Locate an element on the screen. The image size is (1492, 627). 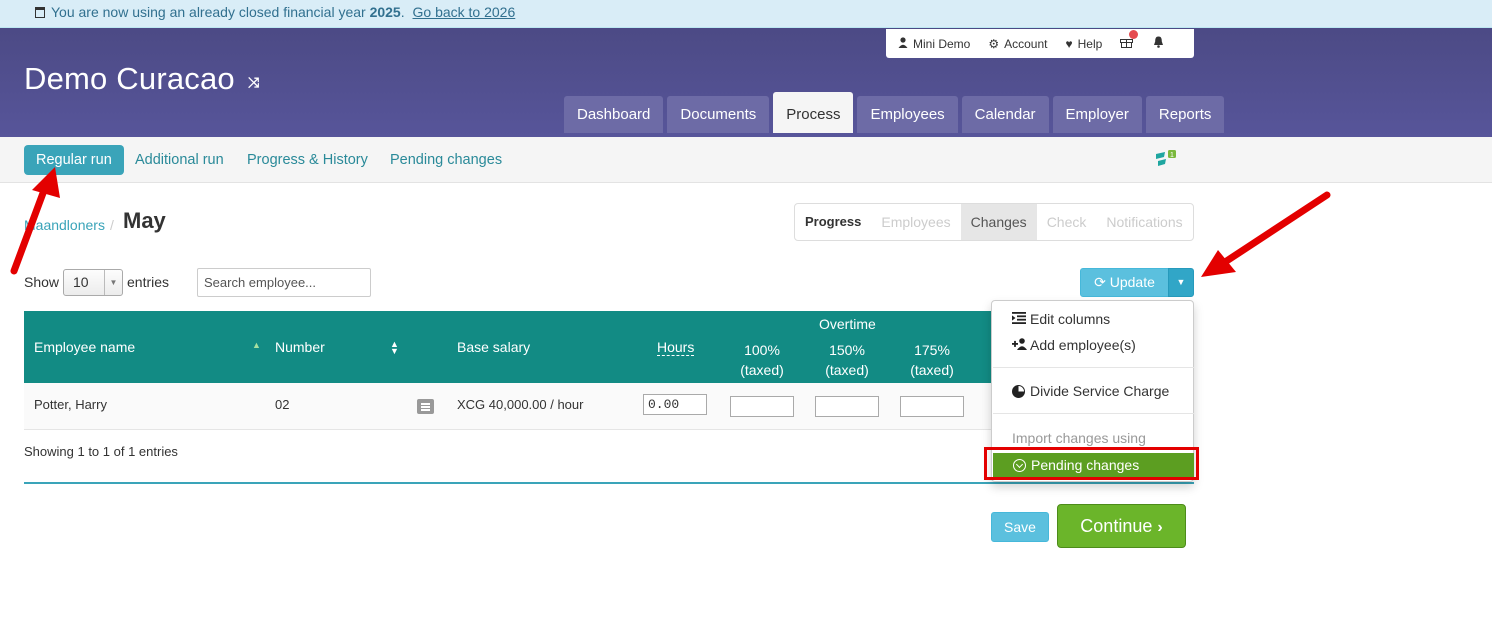
cell-employee-name: Potter, Harry is located at coordinates (70, 404).